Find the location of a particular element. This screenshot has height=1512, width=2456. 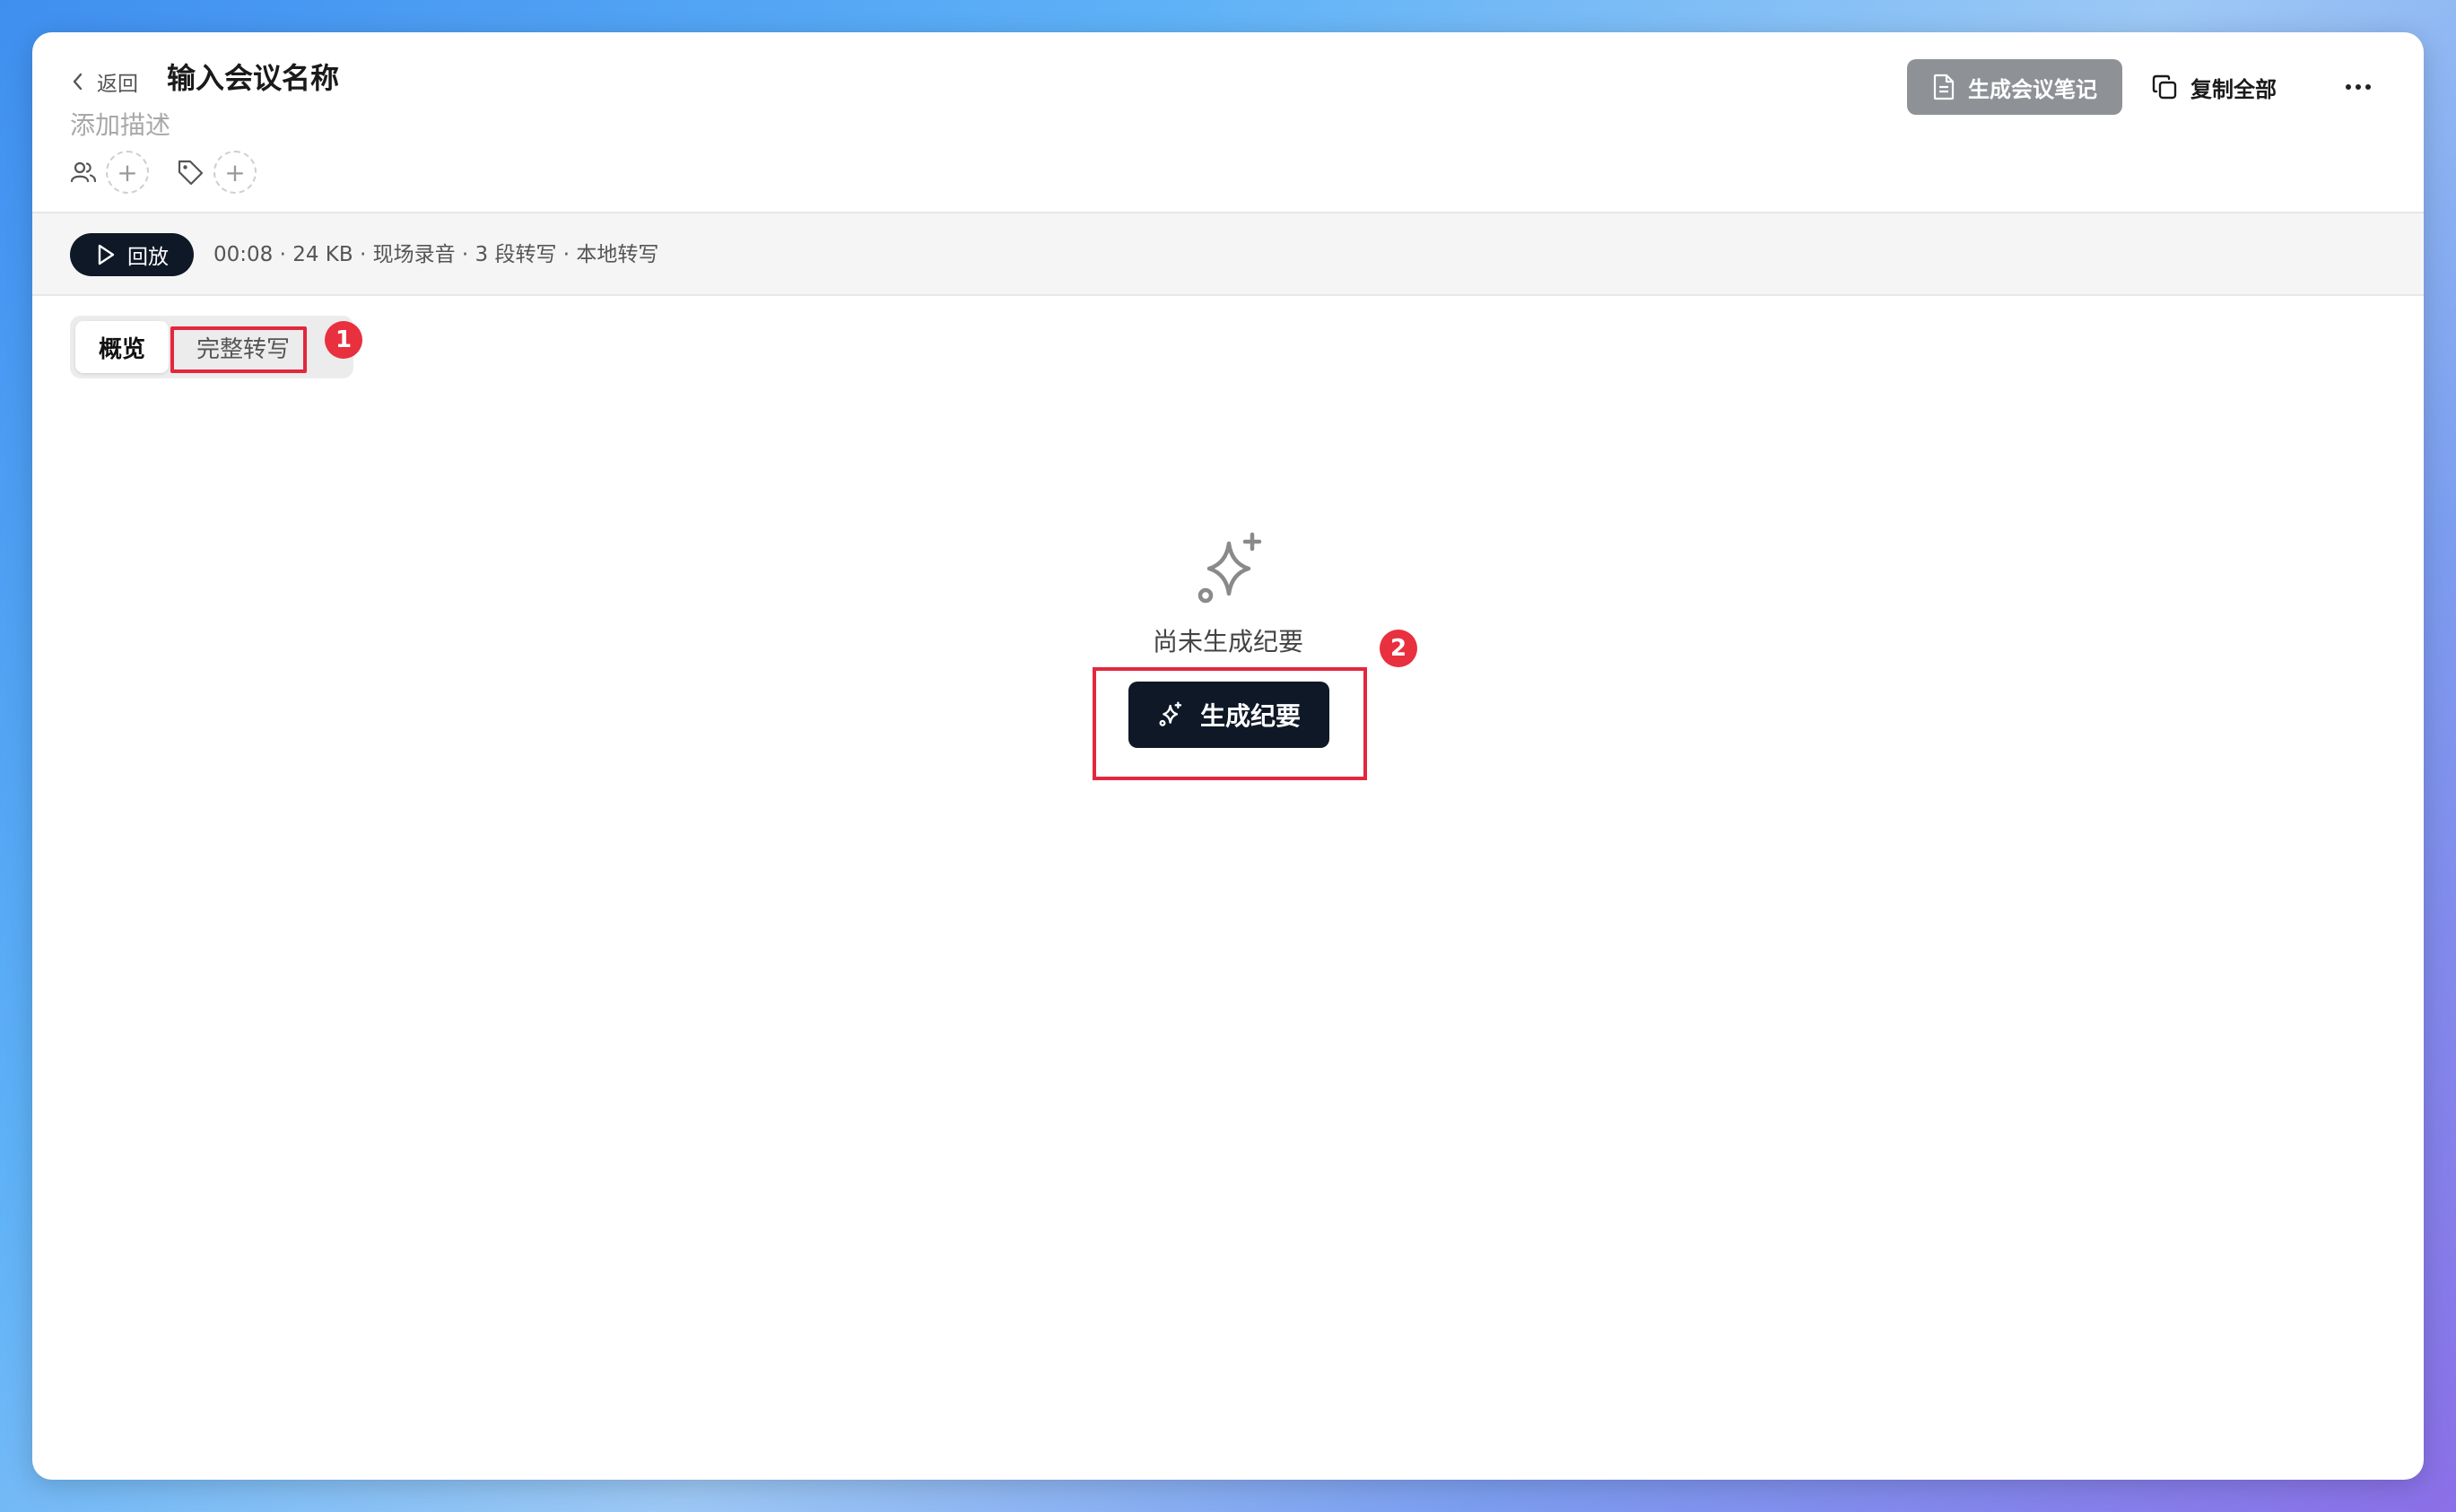

tag-icon is located at coordinates (191, 173).